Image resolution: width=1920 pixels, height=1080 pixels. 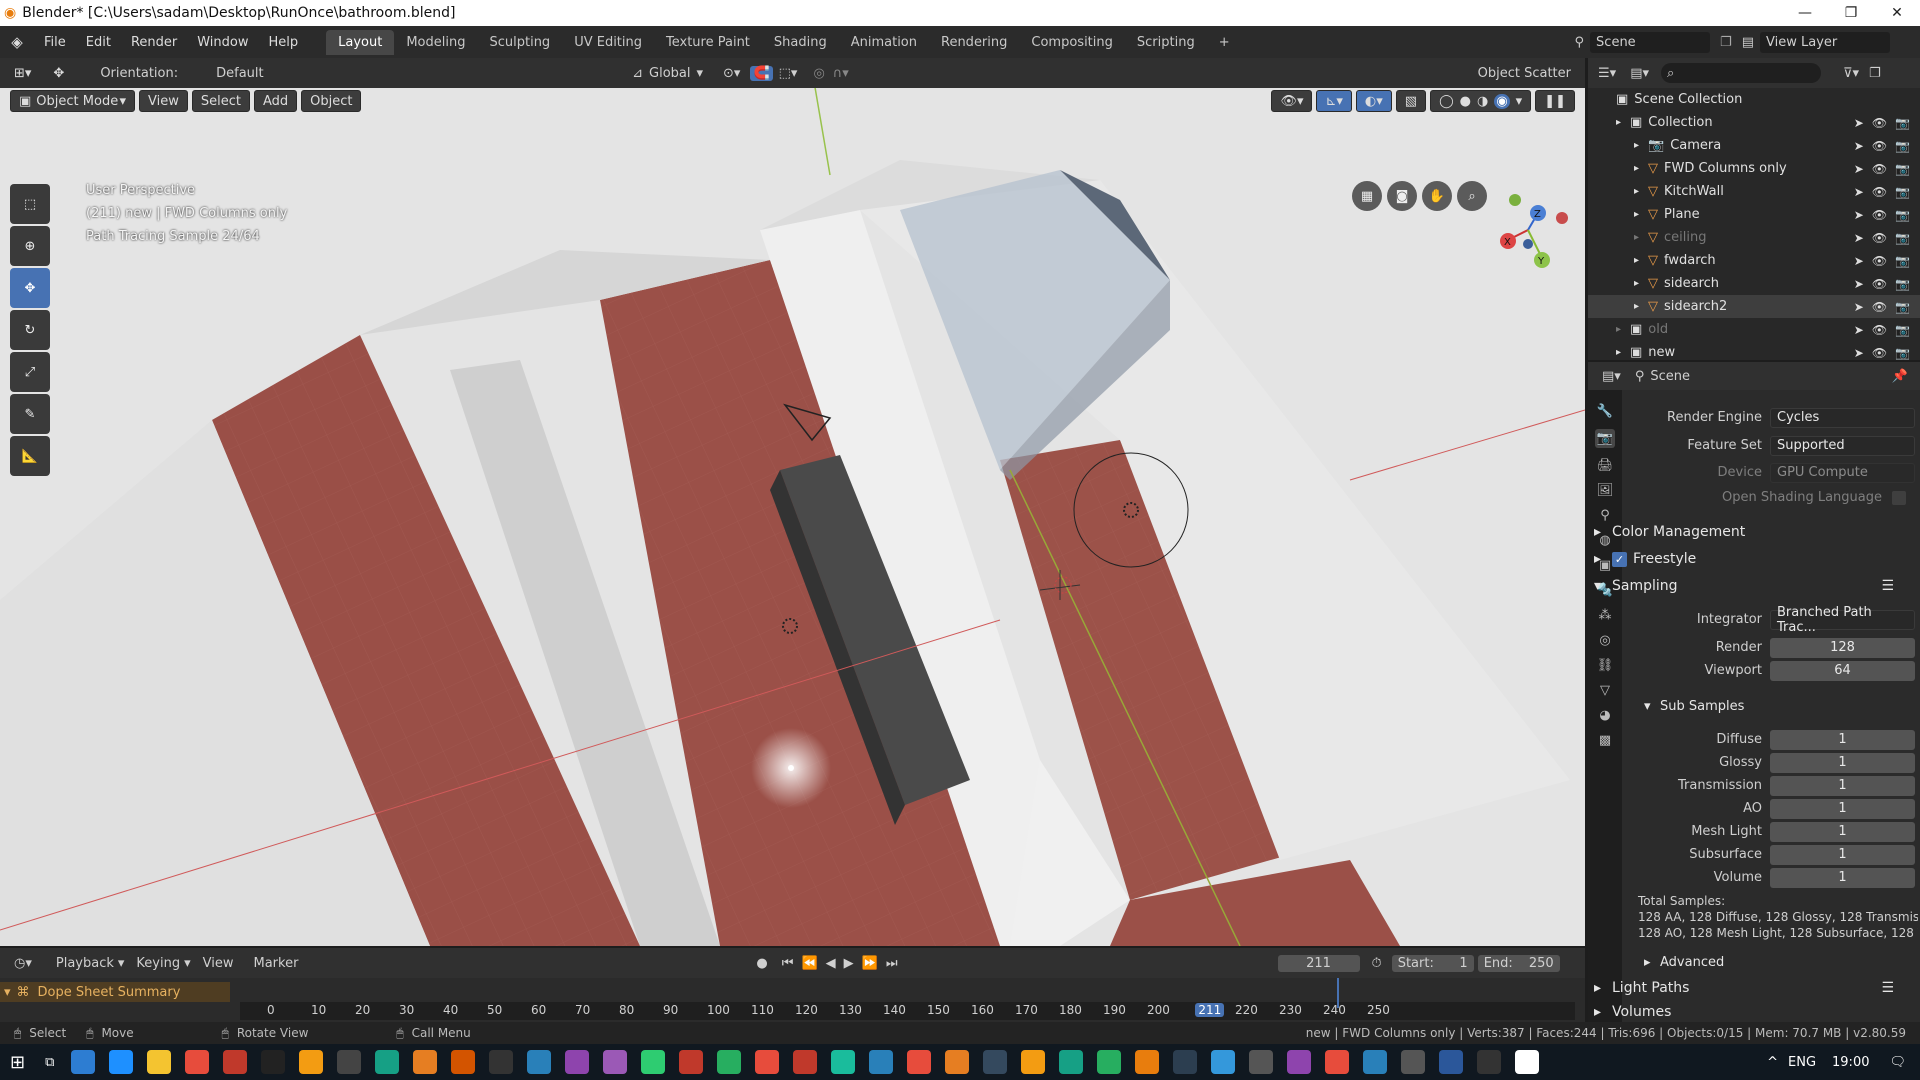 I want to click on snap-icon: 🧲, so click(x=761, y=73).